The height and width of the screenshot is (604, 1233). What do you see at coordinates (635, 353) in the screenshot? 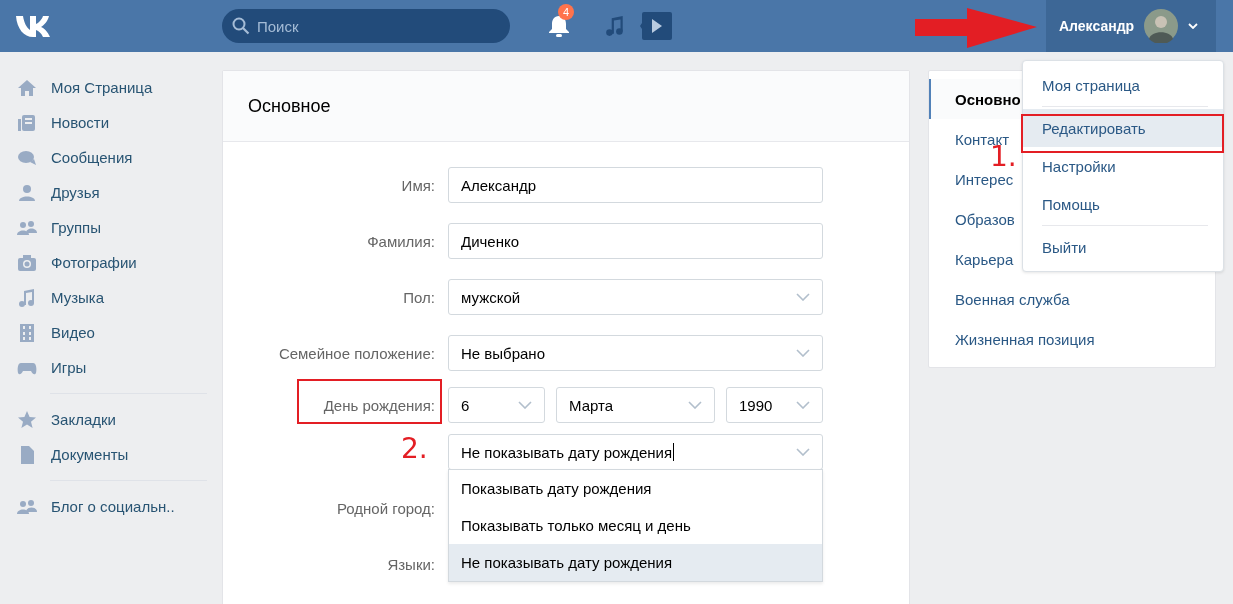
I see `dropdown: Не выбрано` at bounding box center [635, 353].